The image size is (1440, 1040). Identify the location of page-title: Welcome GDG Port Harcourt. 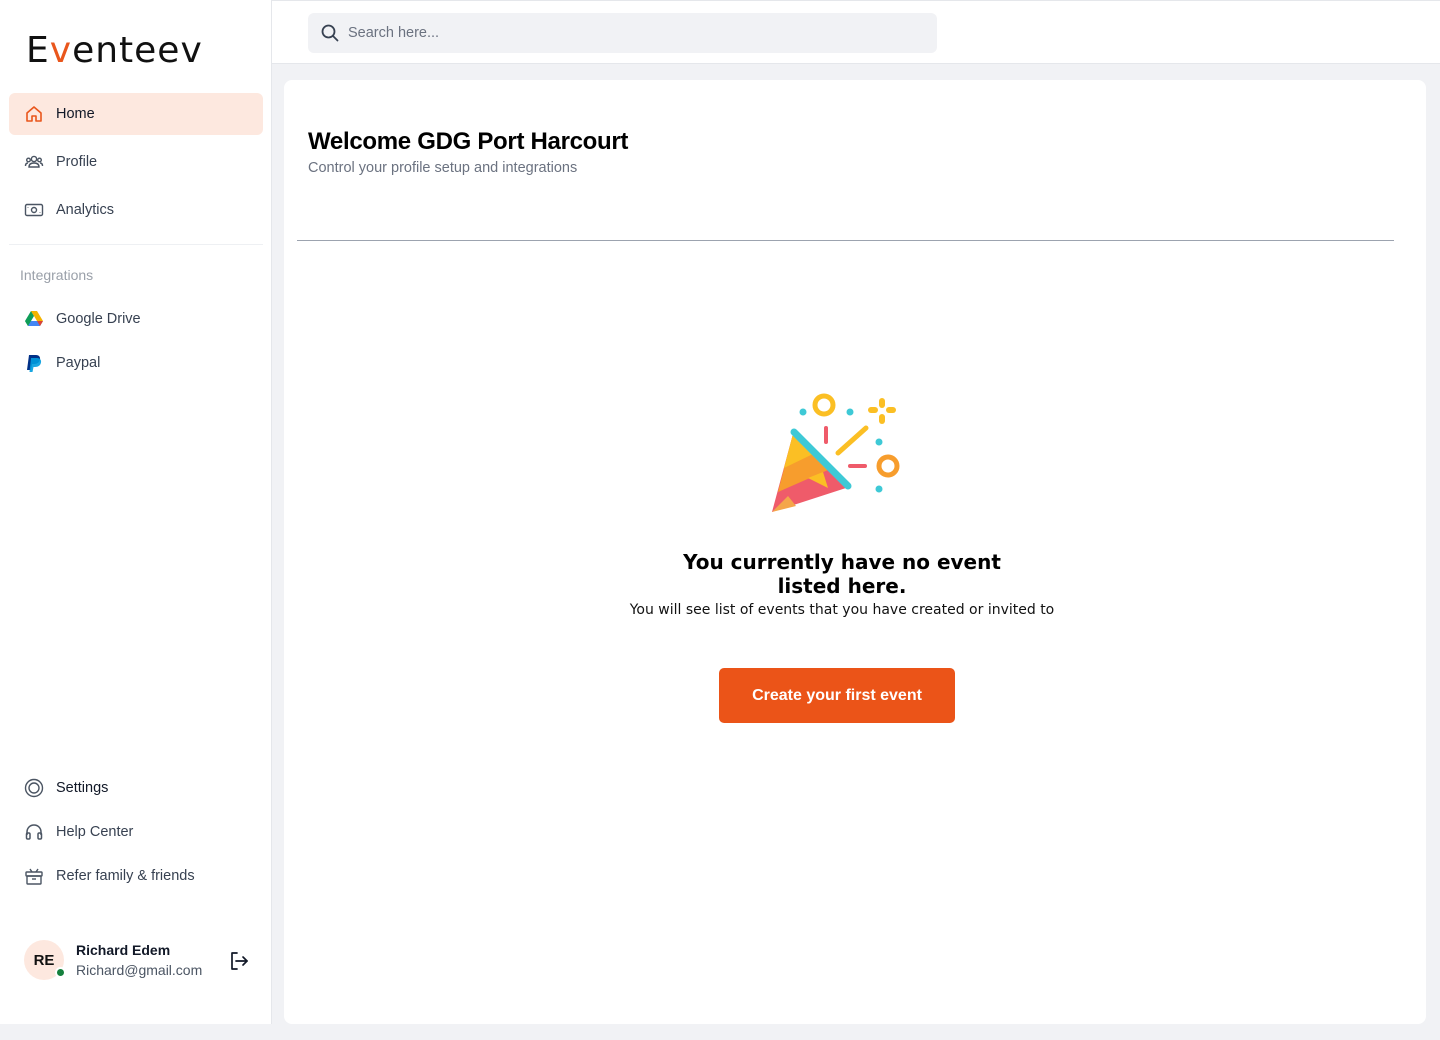
(468, 141).